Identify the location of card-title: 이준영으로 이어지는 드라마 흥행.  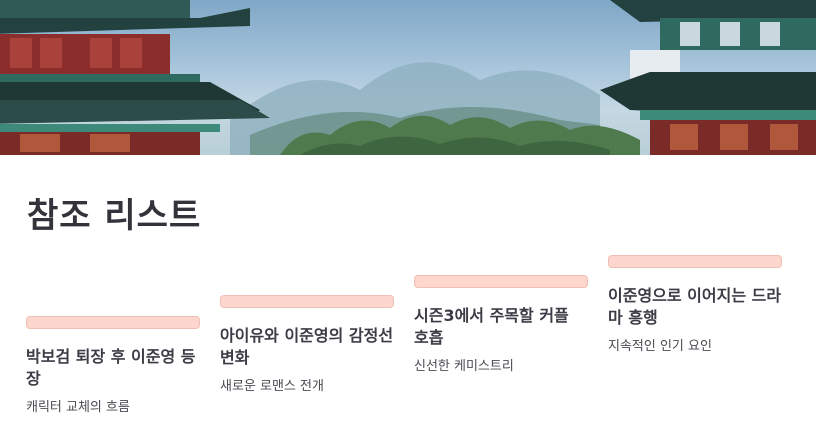
(695, 307).